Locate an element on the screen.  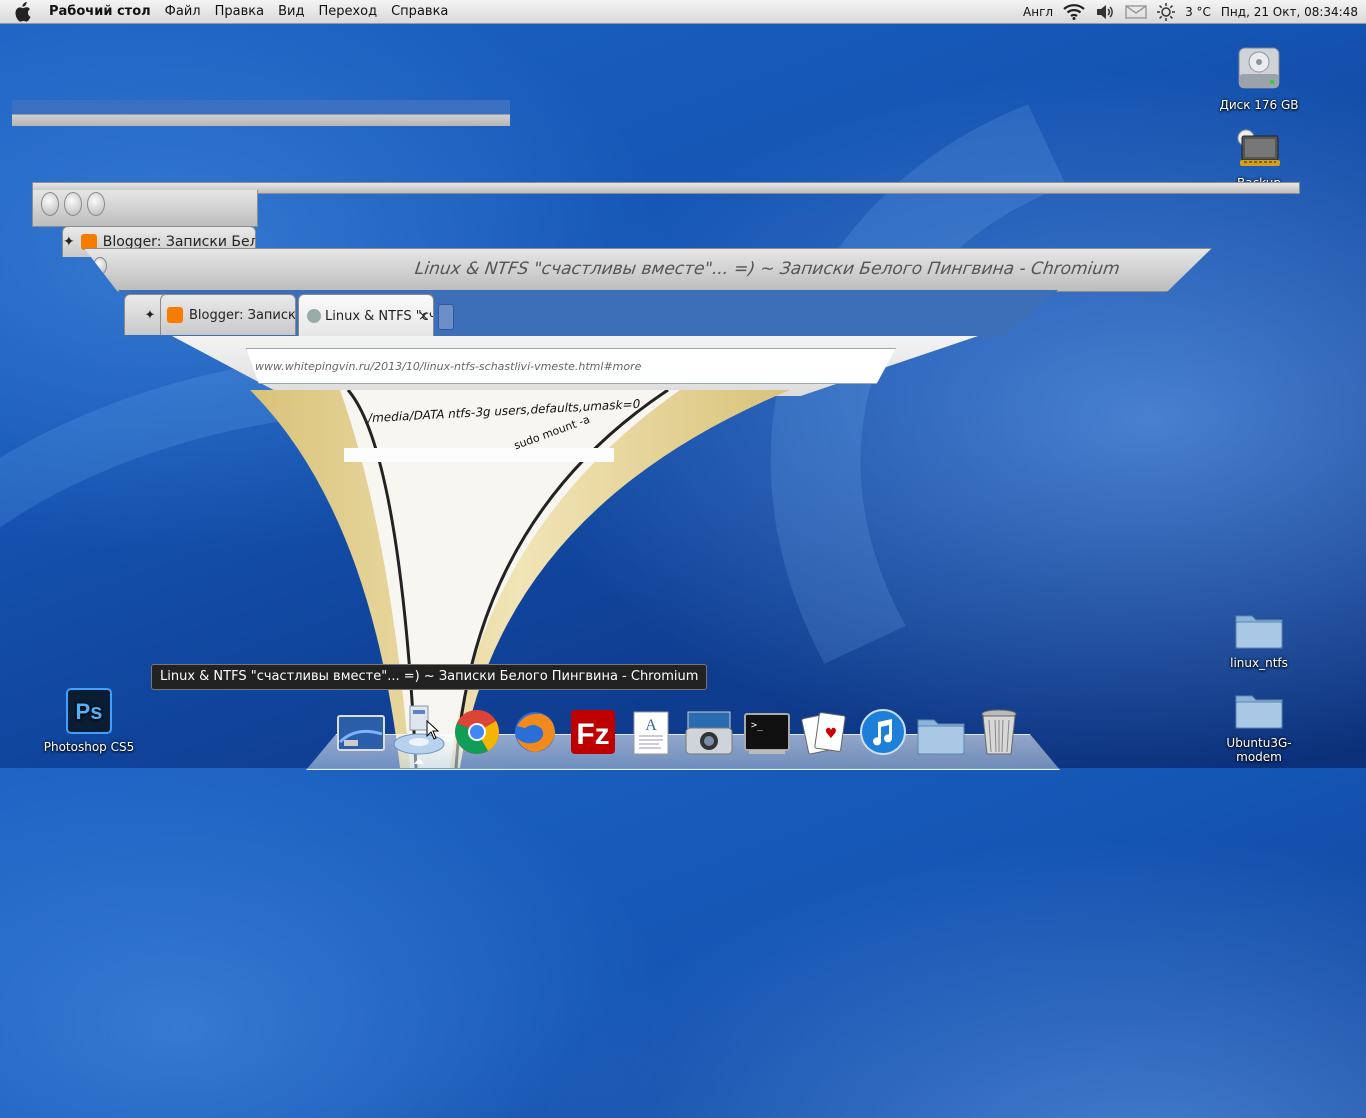
desktop-icon-label: linux_ntfs is located at coordinates (1259, 663).